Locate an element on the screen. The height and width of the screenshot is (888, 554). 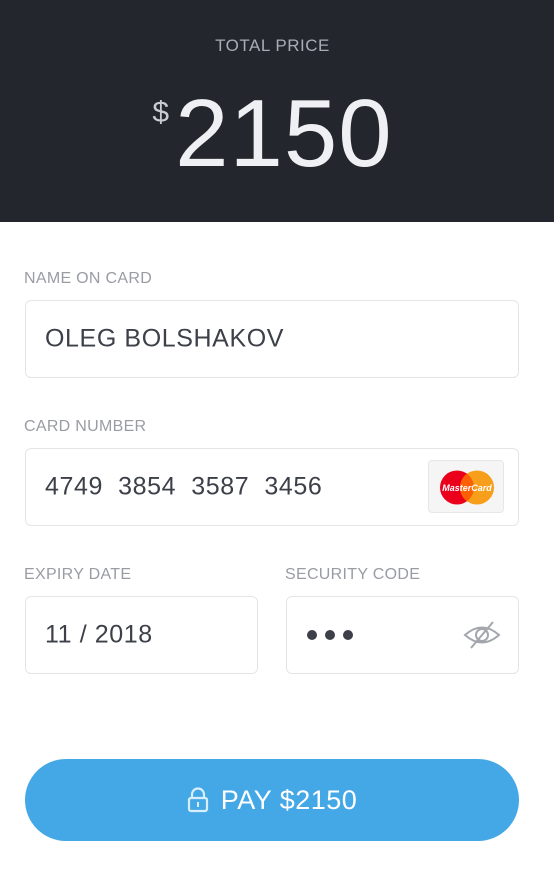
security-code-field is located at coordinates (402, 635).